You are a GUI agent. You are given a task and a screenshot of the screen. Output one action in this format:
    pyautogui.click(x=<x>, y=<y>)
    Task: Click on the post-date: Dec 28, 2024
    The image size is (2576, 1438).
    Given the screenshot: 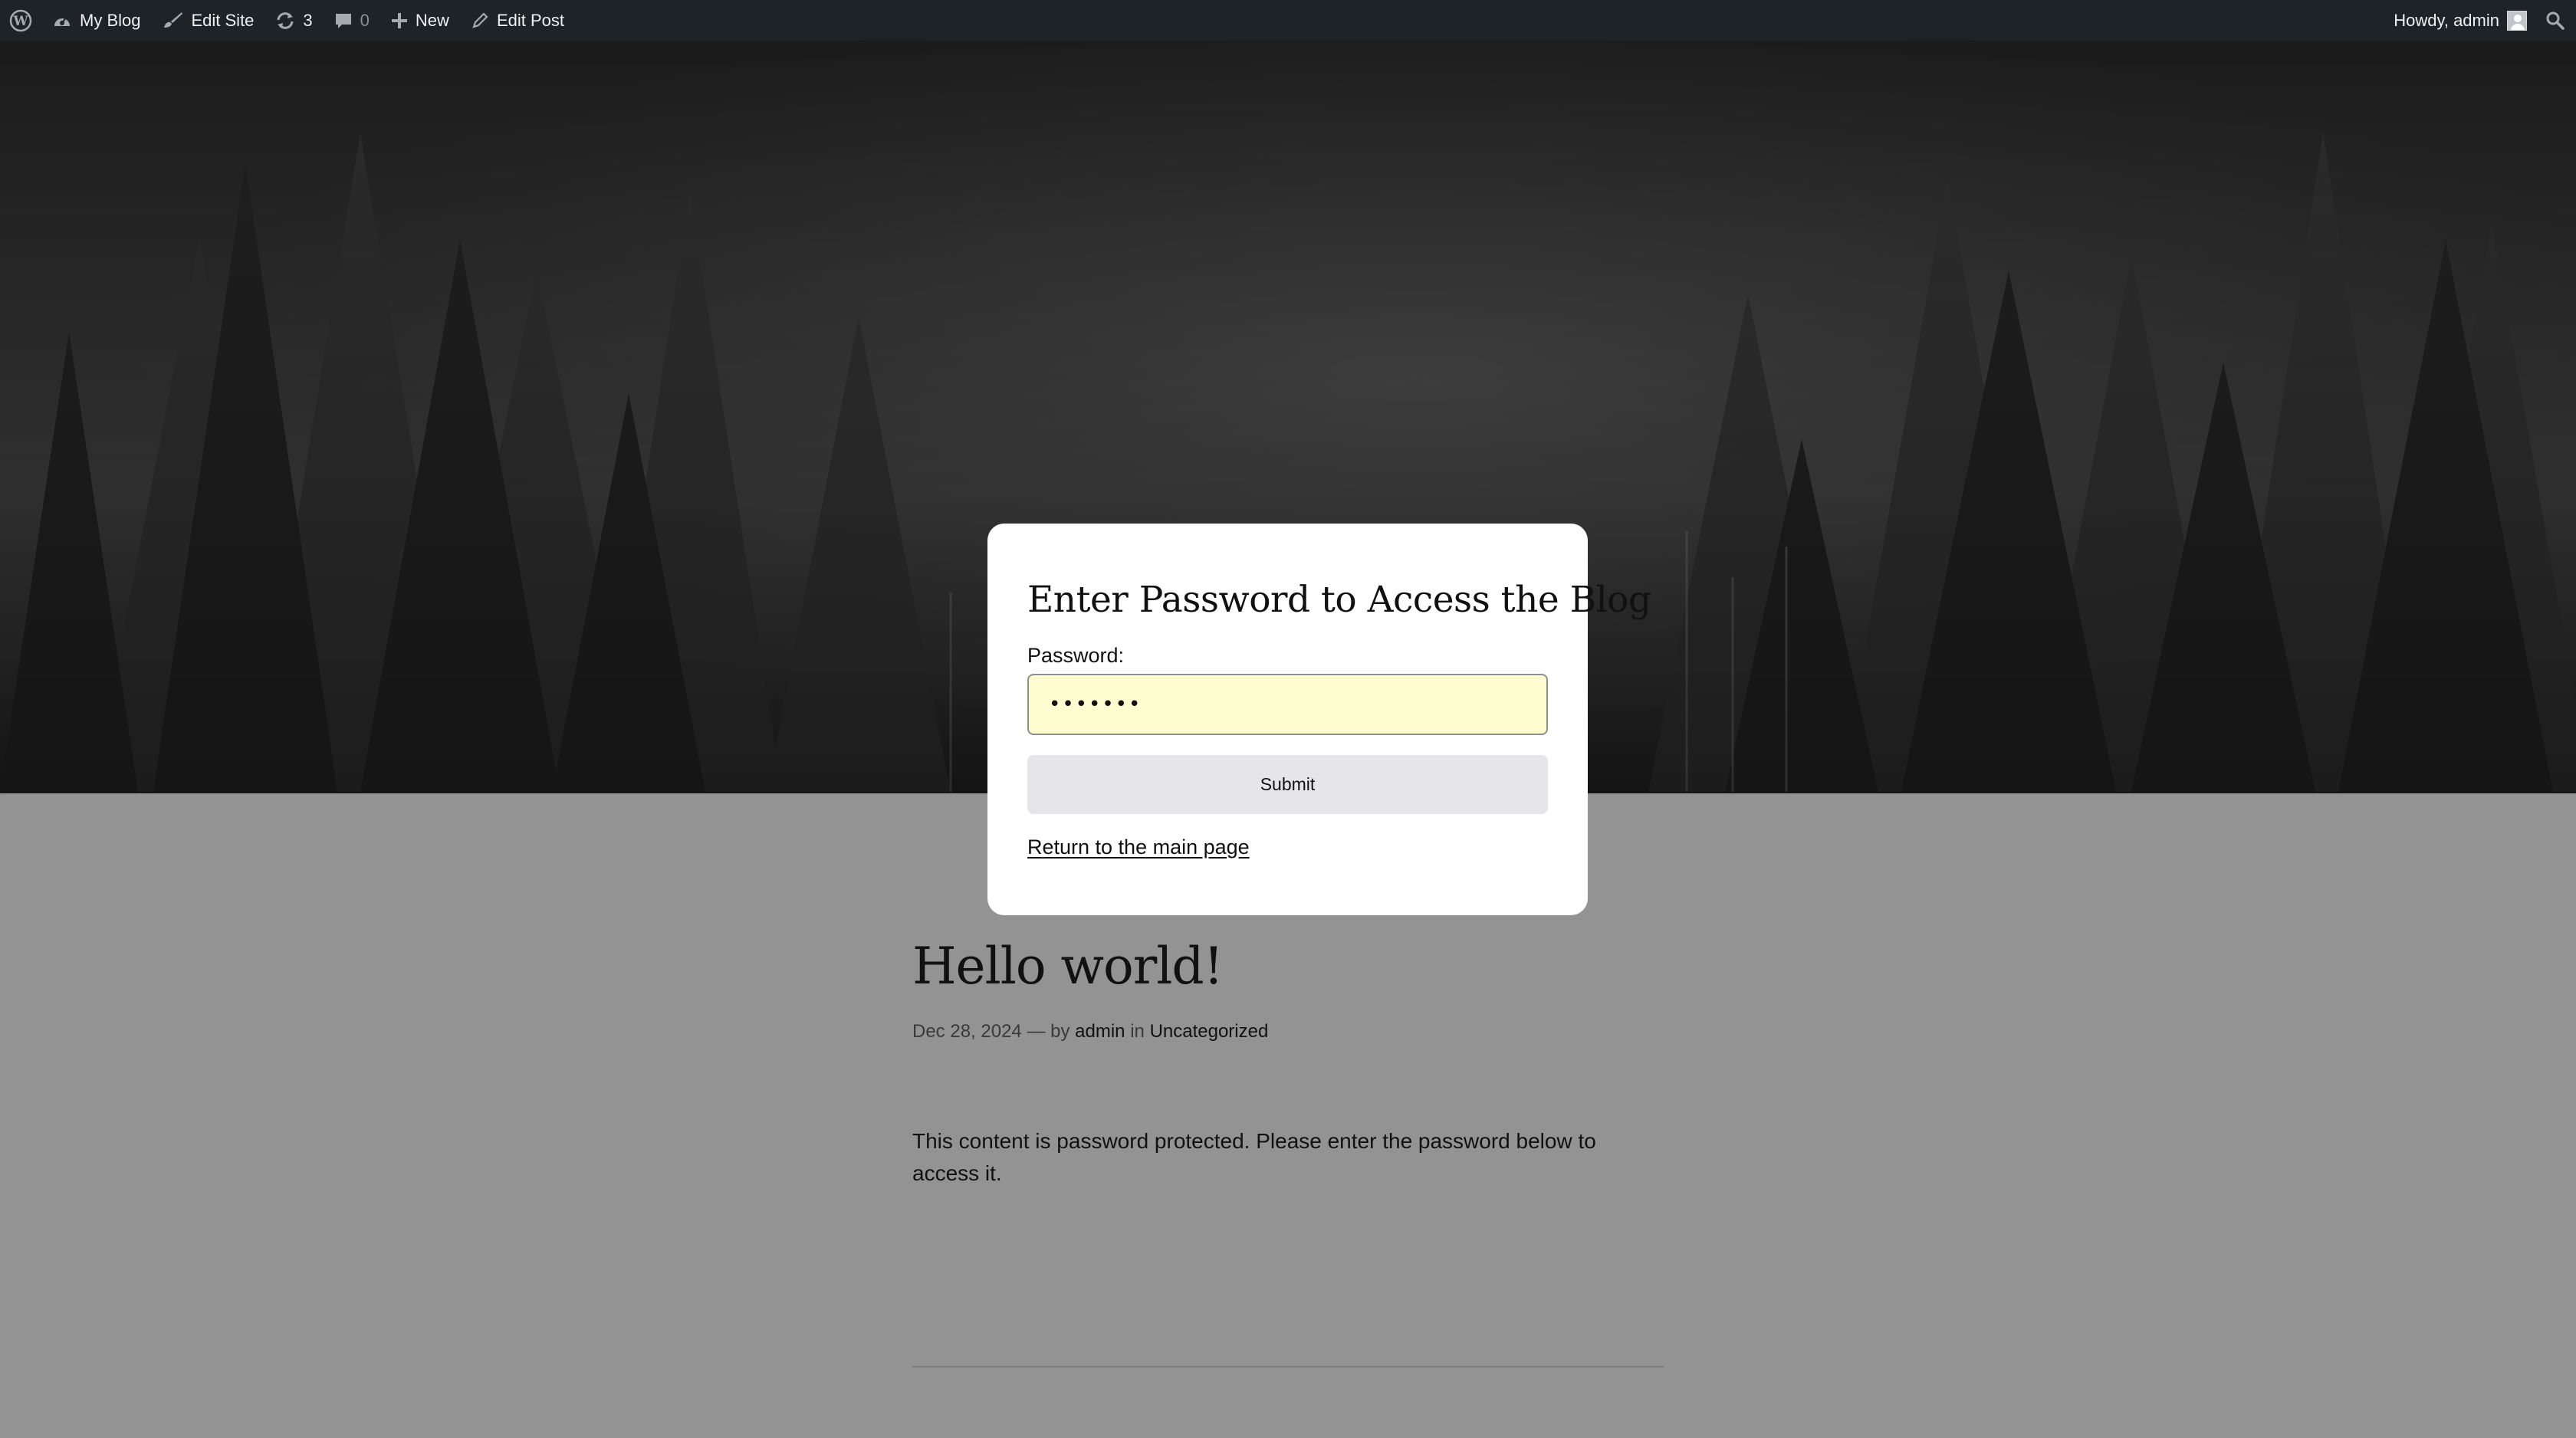 What is the action you would take?
    pyautogui.click(x=967, y=1031)
    